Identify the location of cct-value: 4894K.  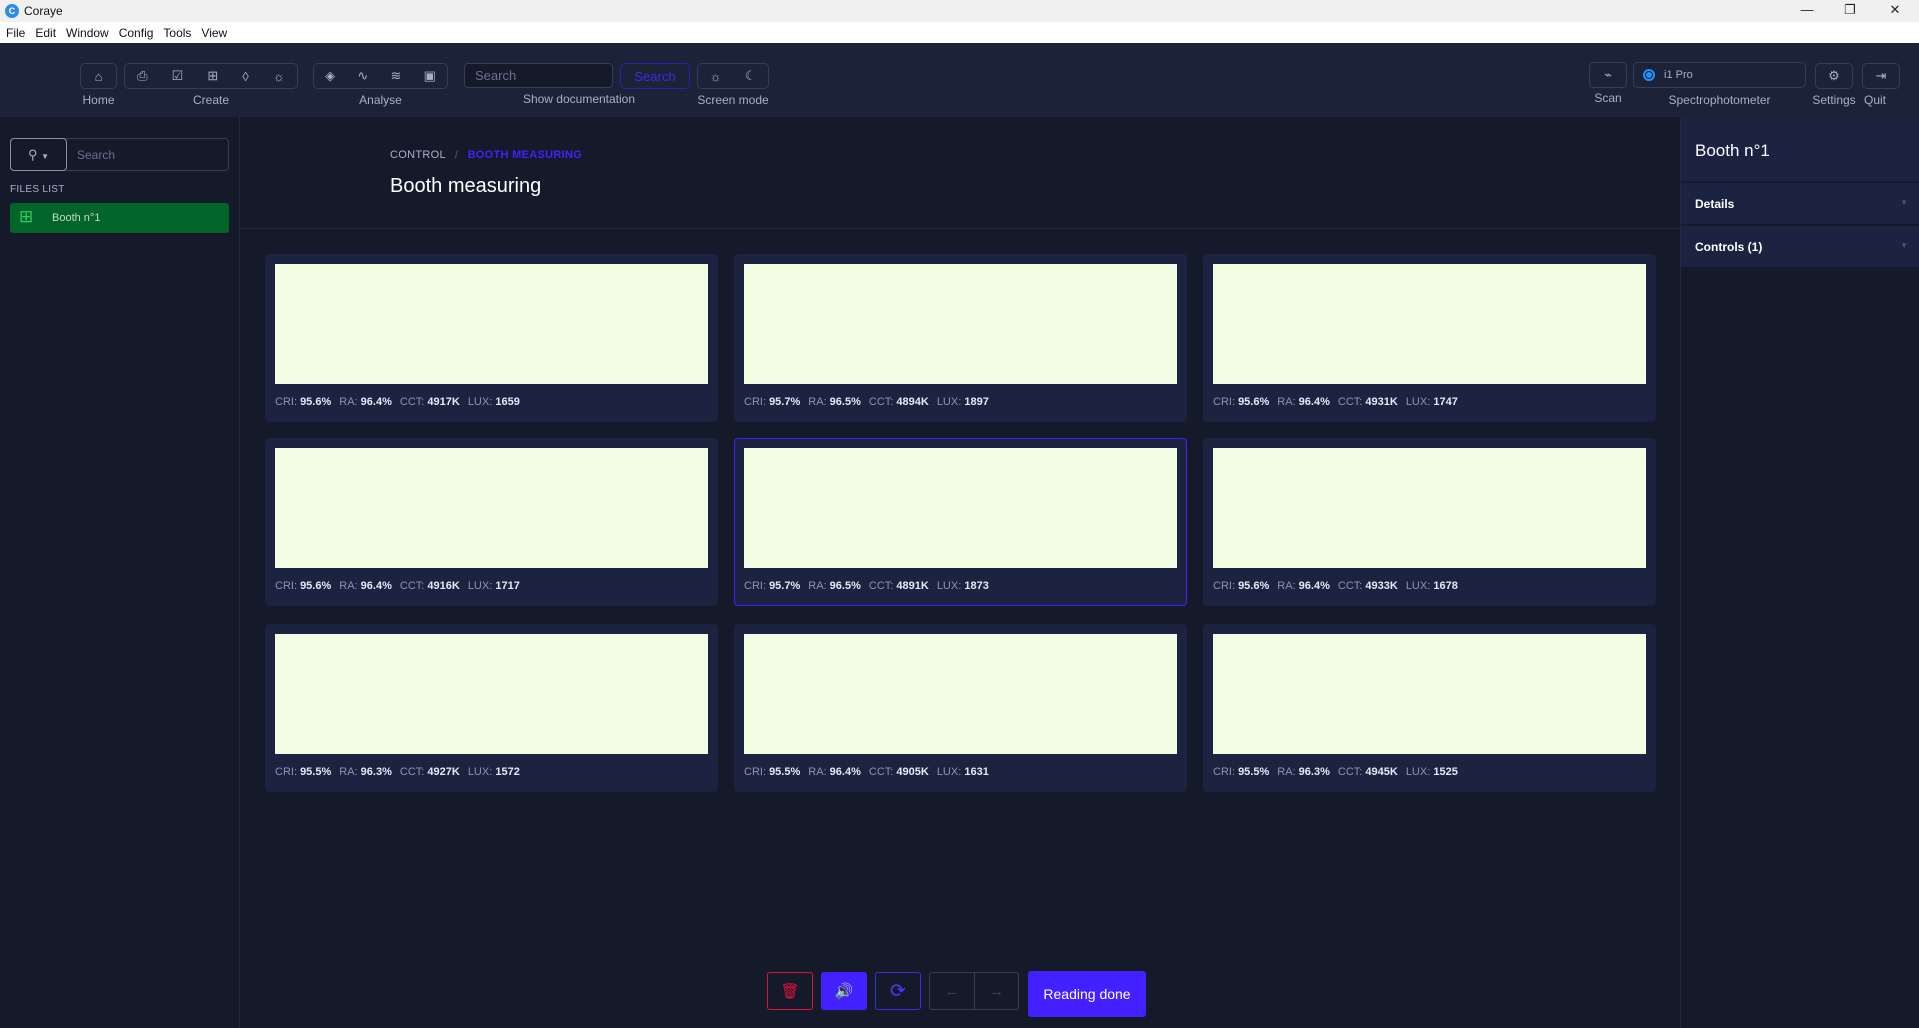
(912, 402).